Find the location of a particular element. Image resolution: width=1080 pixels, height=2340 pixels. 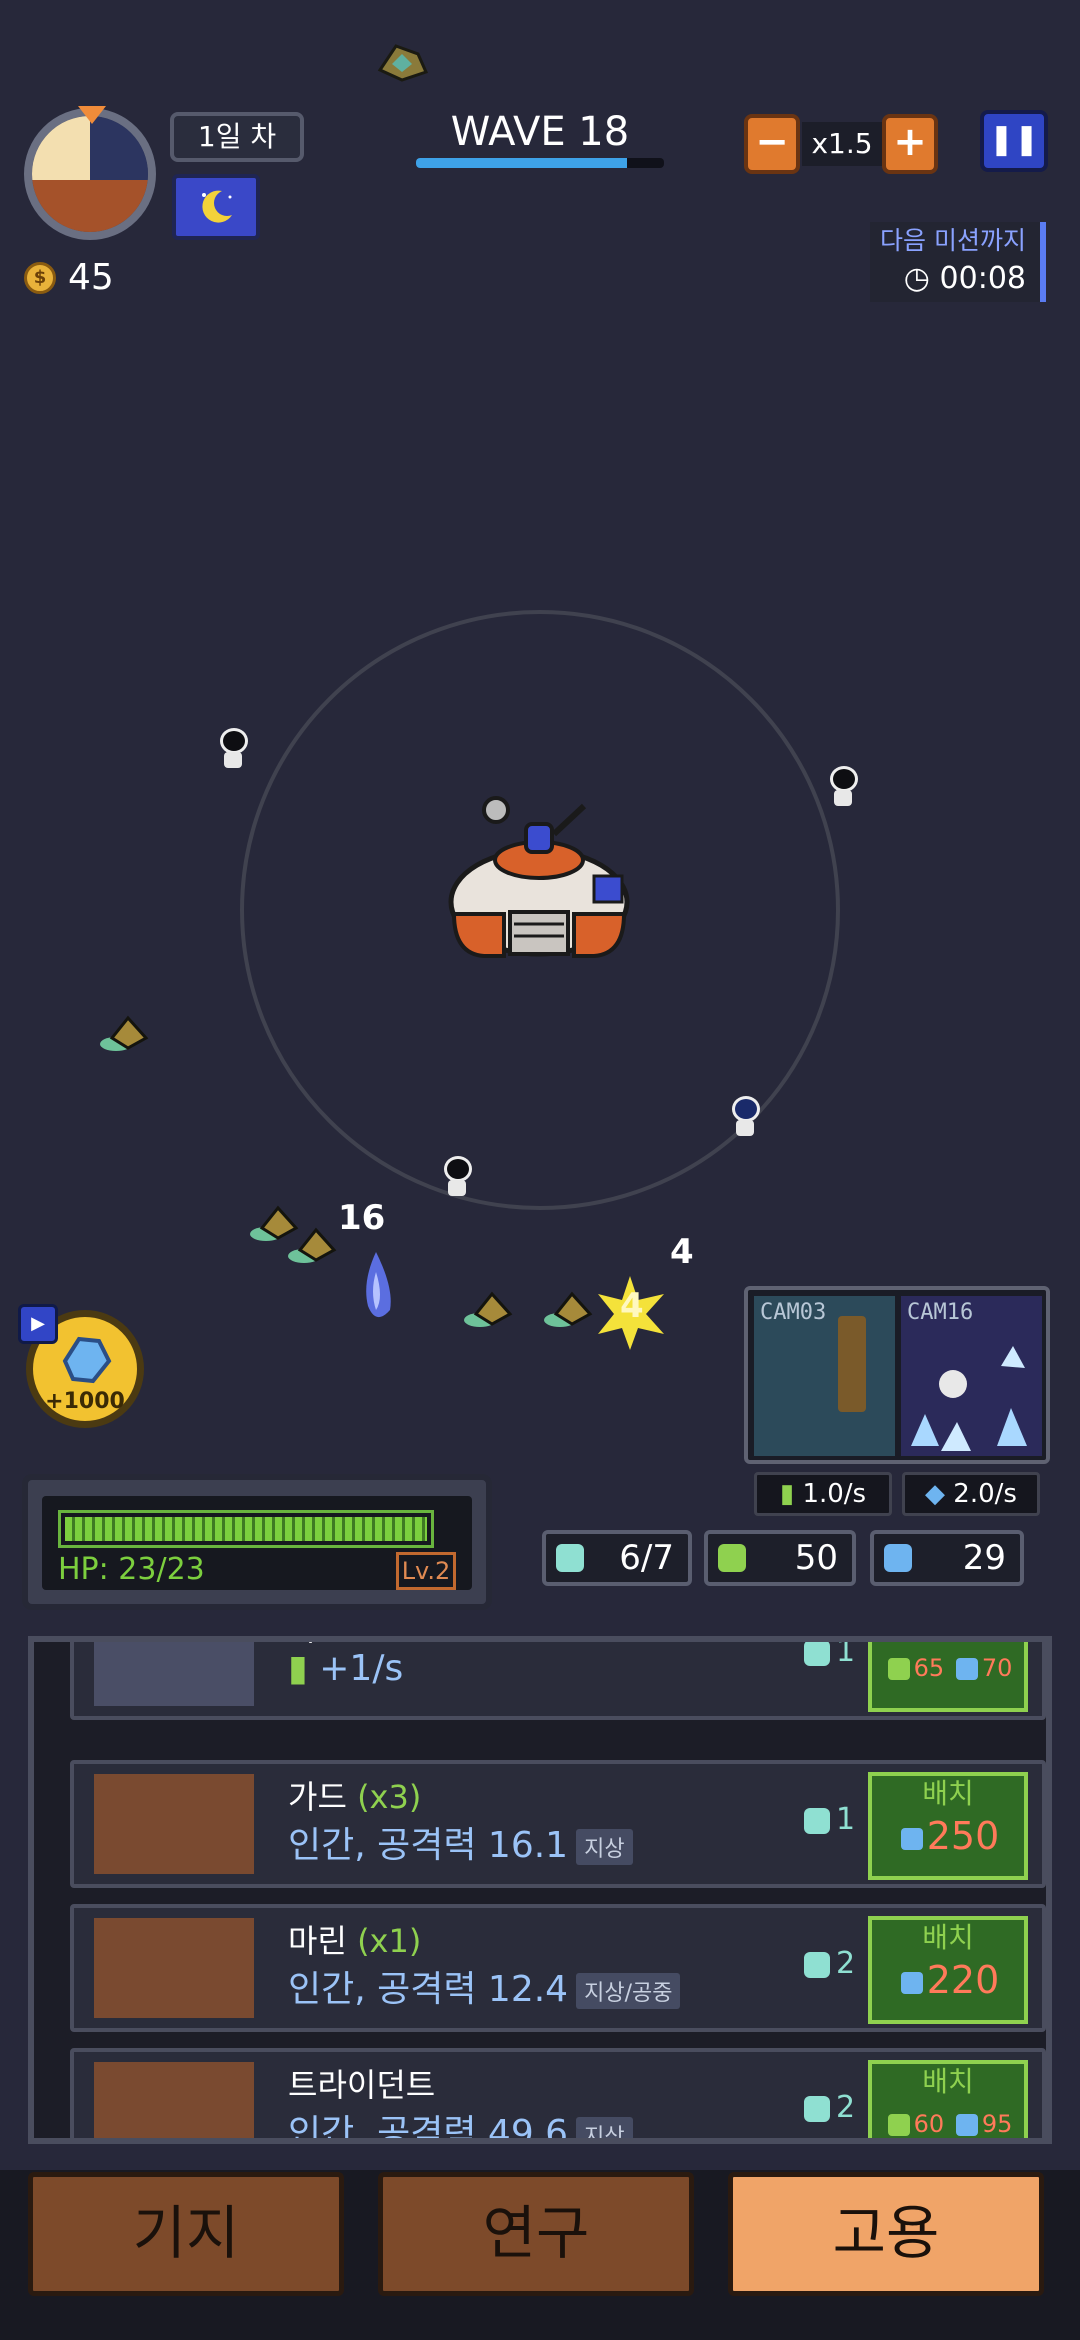

list-item: 가드 (x3) 인간, 공격력 16.1 지상 1 배치 250 is located at coordinates (558, 1824).